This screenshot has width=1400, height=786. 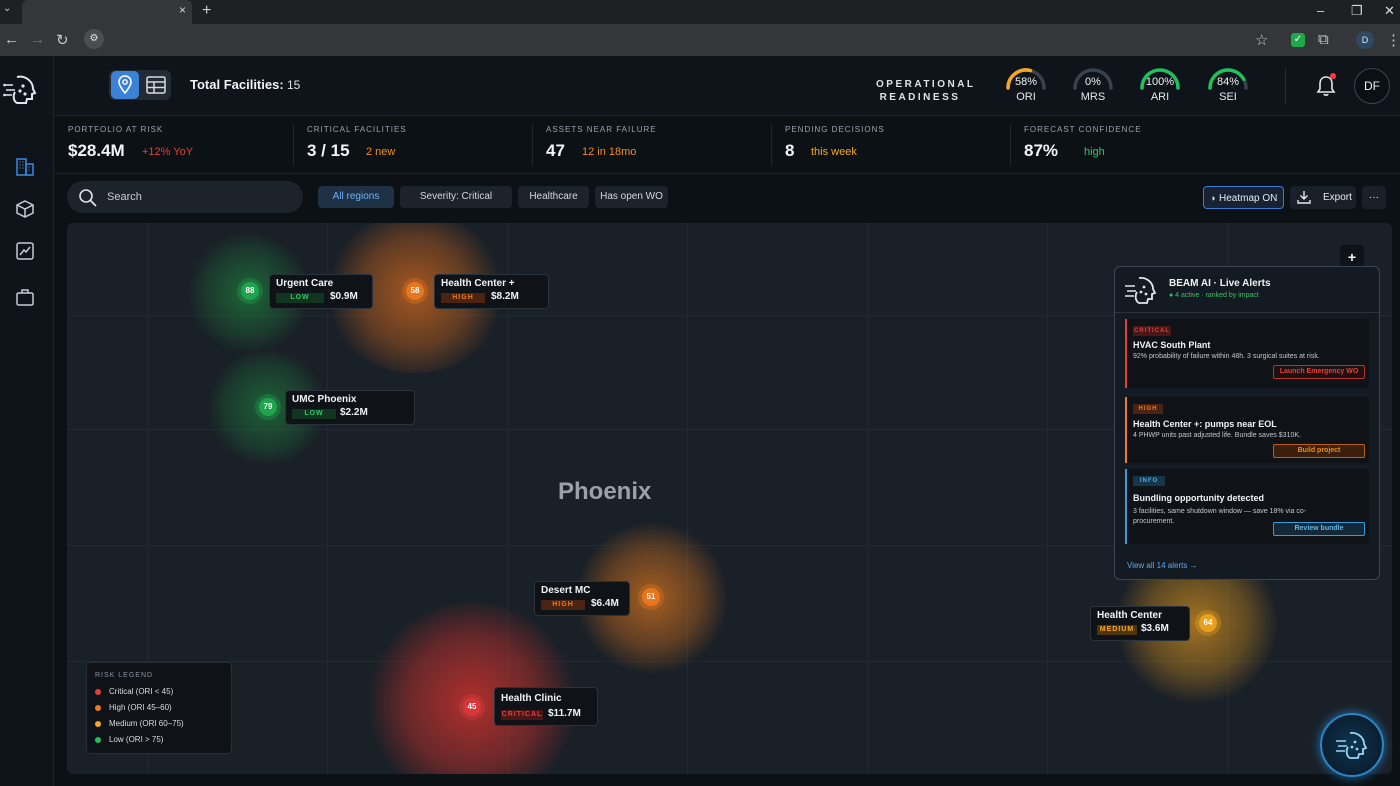 What do you see at coordinates (125, 85) in the screenshot?
I see `map-view-button` at bounding box center [125, 85].